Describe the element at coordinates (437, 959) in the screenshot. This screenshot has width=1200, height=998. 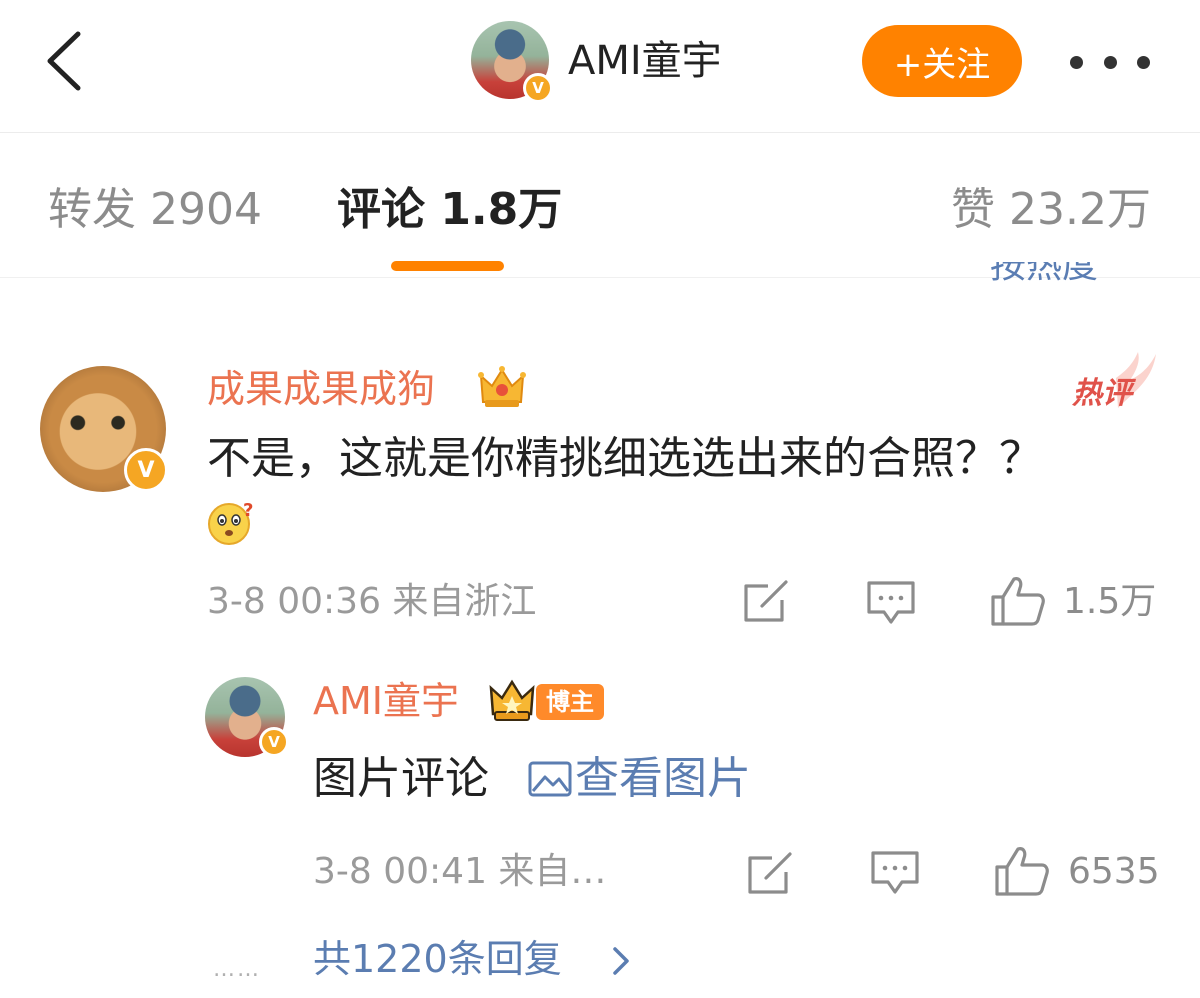
I see `view-all-replies-link: 共1220条回复` at that location.